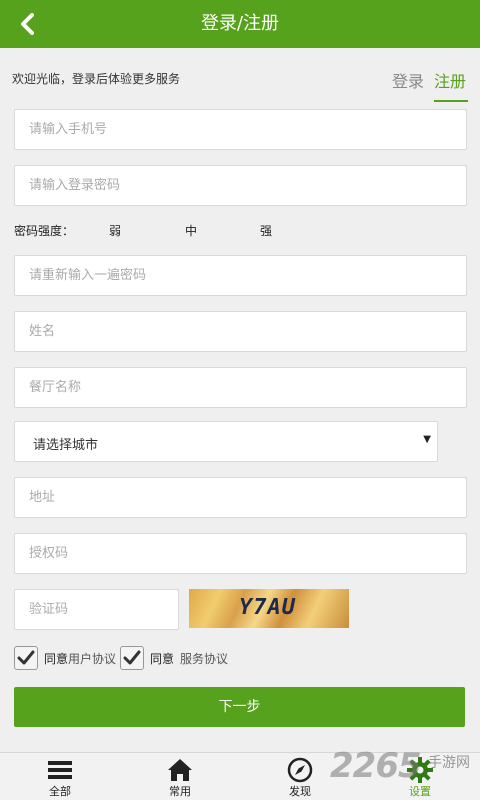 The width and height of the screenshot is (480, 800). I want to click on user-agreement-link: 用户协议, so click(92, 658).